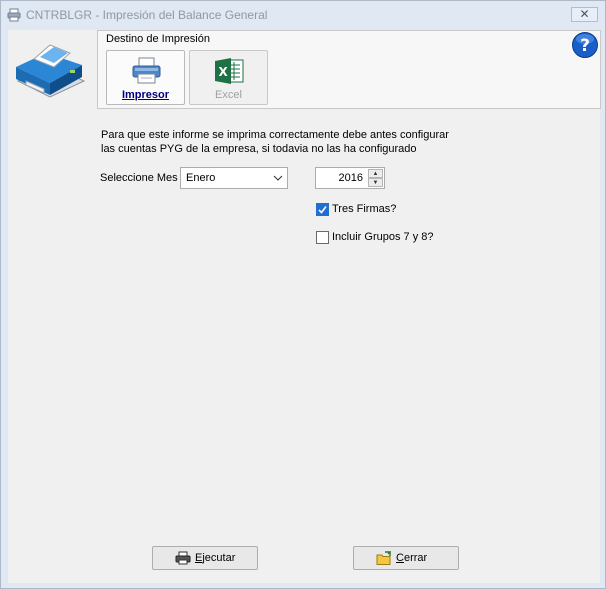  I want to click on printer-destination-button: Impresor, so click(145, 77).